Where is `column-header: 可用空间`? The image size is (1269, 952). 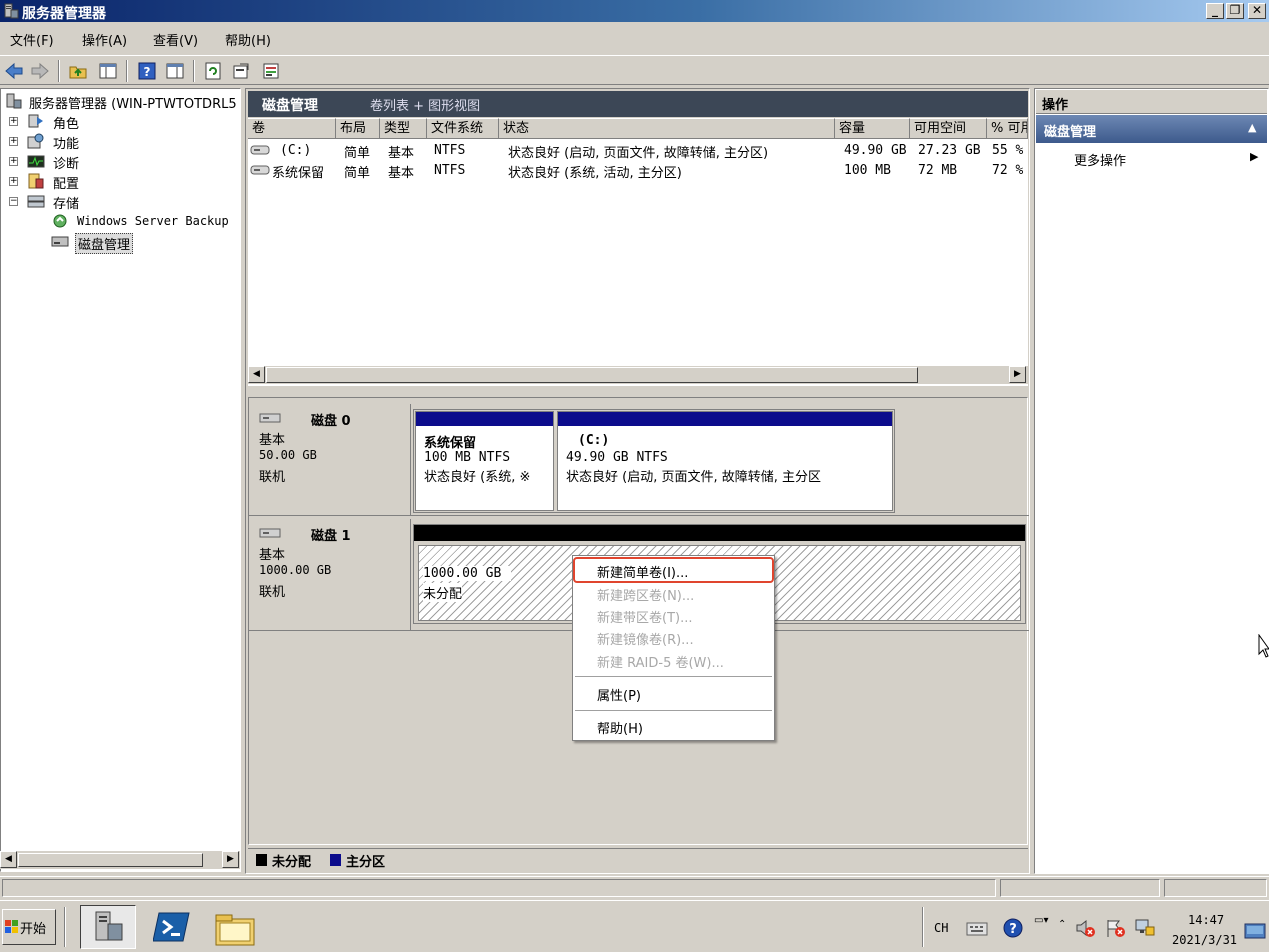
column-header: 可用空间 is located at coordinates (948, 128).